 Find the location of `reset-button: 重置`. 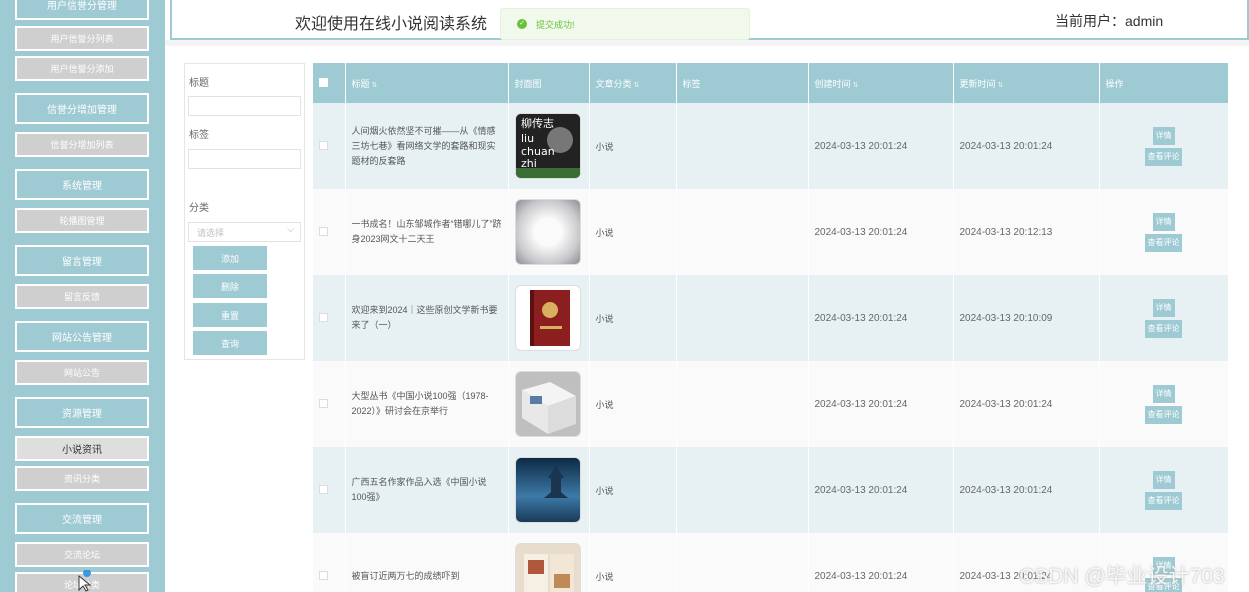

reset-button: 重置 is located at coordinates (230, 315).